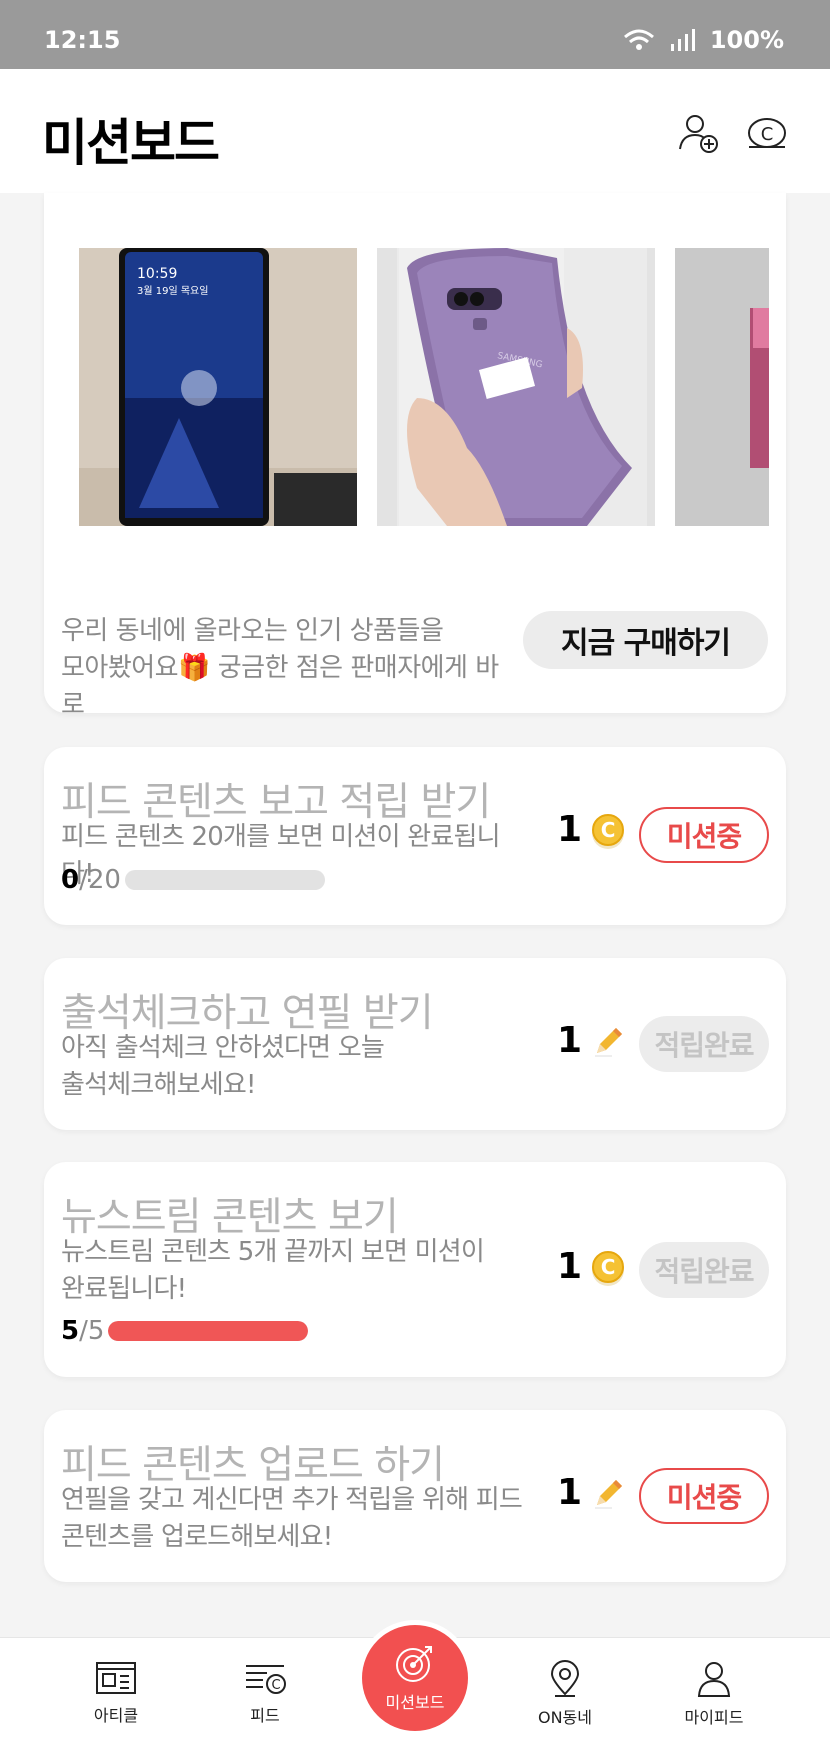  I want to click on photo-date-text: 3월 19일 목요일, so click(172, 291).